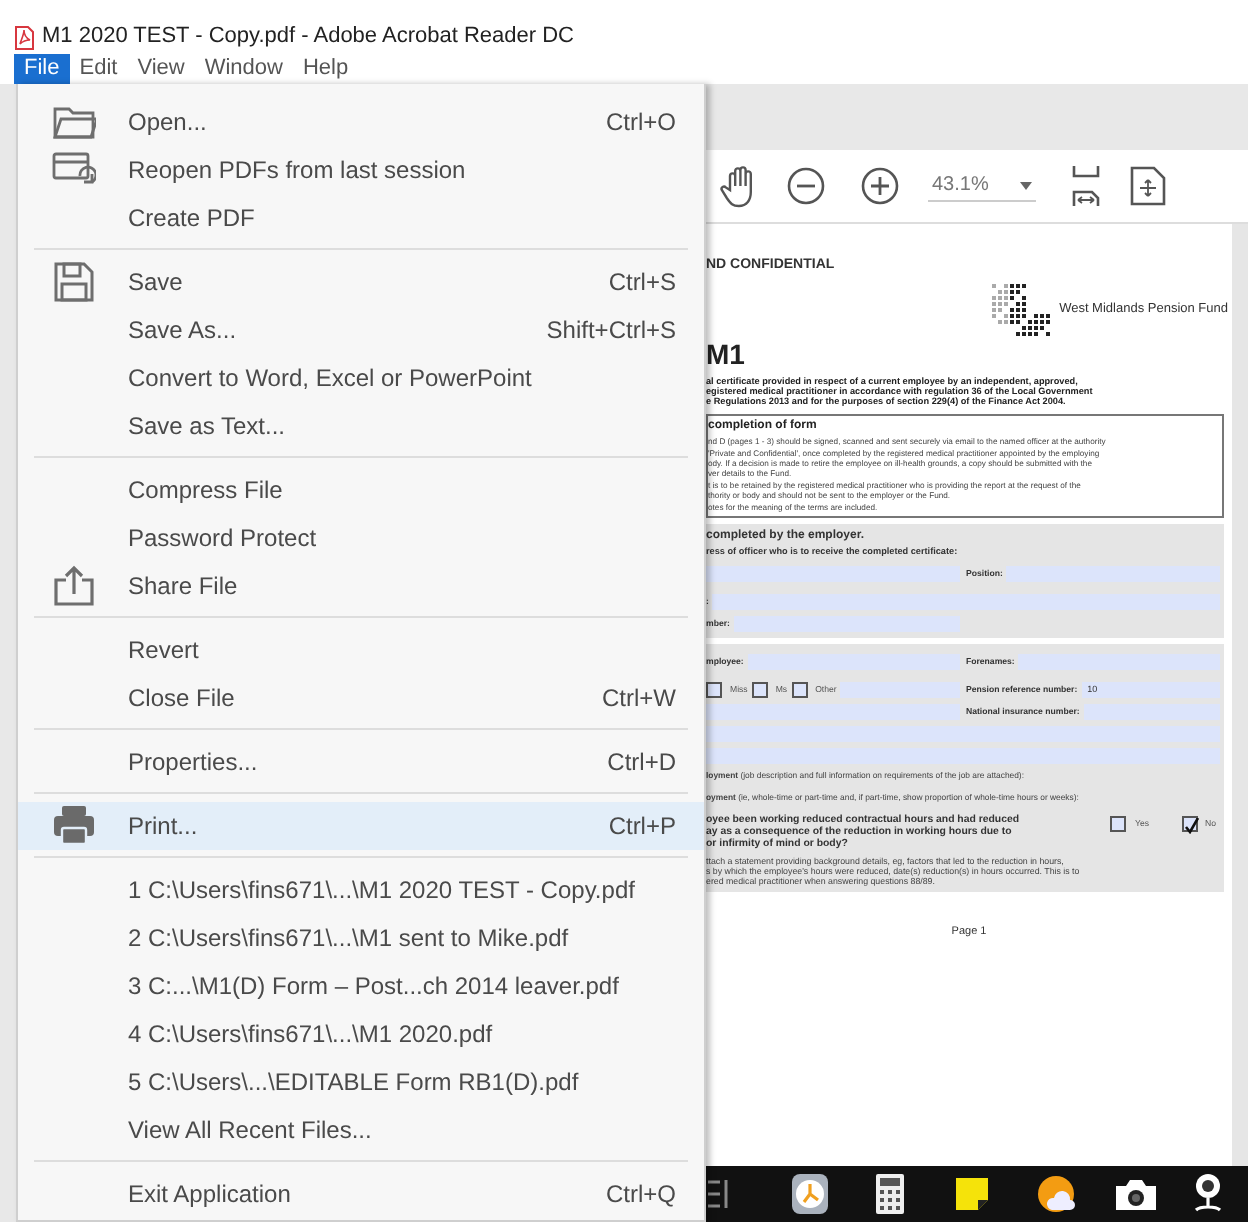  What do you see at coordinates (361, 698) in the screenshot?
I see `menu-item: Close File Ctrl+W` at bounding box center [361, 698].